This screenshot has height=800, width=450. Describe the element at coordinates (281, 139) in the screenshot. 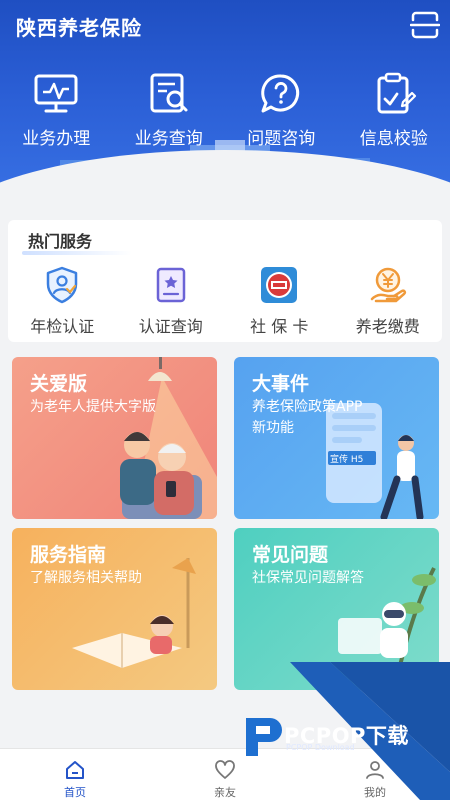

I see `quick-action-label: 问题咨询` at that location.